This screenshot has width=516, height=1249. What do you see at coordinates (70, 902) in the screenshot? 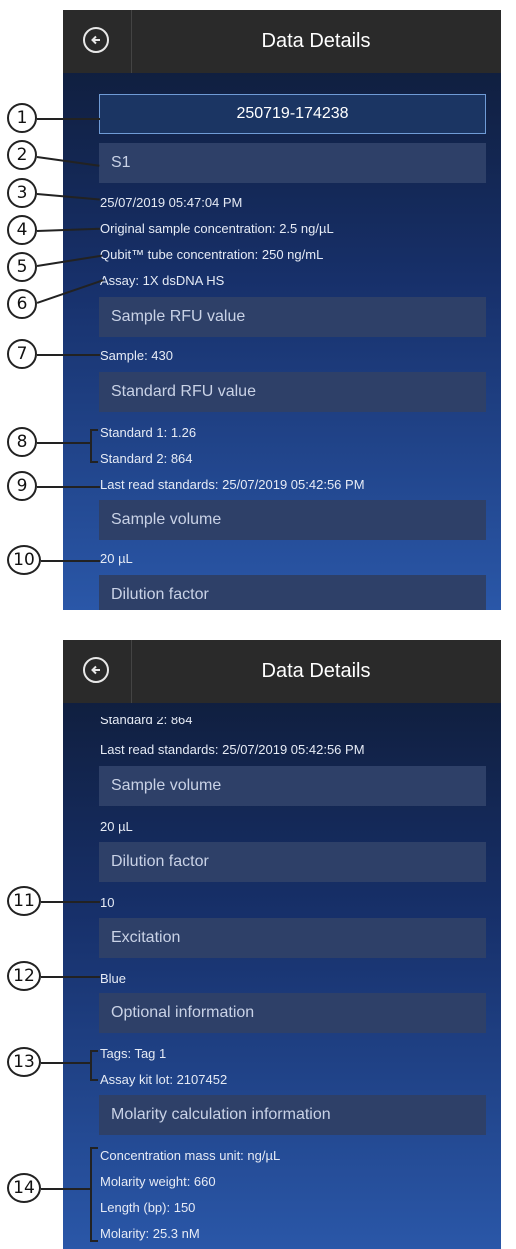
I see `callout-11-leader` at bounding box center [70, 902].